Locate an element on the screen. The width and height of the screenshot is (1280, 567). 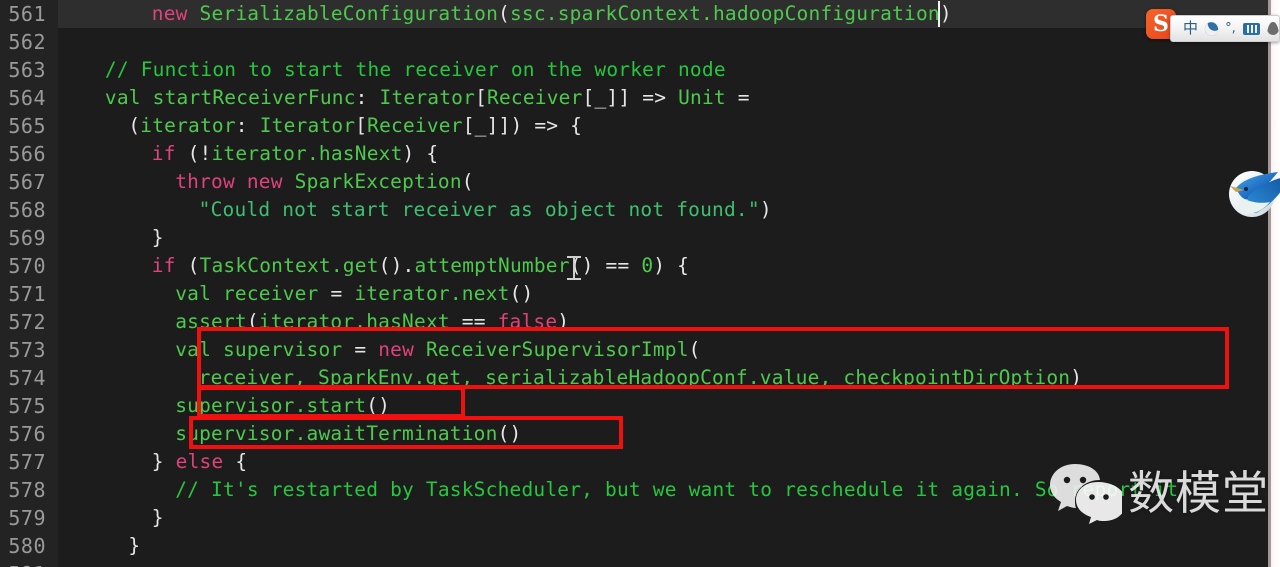
line-number: 563 is located at coordinates (27, 70).